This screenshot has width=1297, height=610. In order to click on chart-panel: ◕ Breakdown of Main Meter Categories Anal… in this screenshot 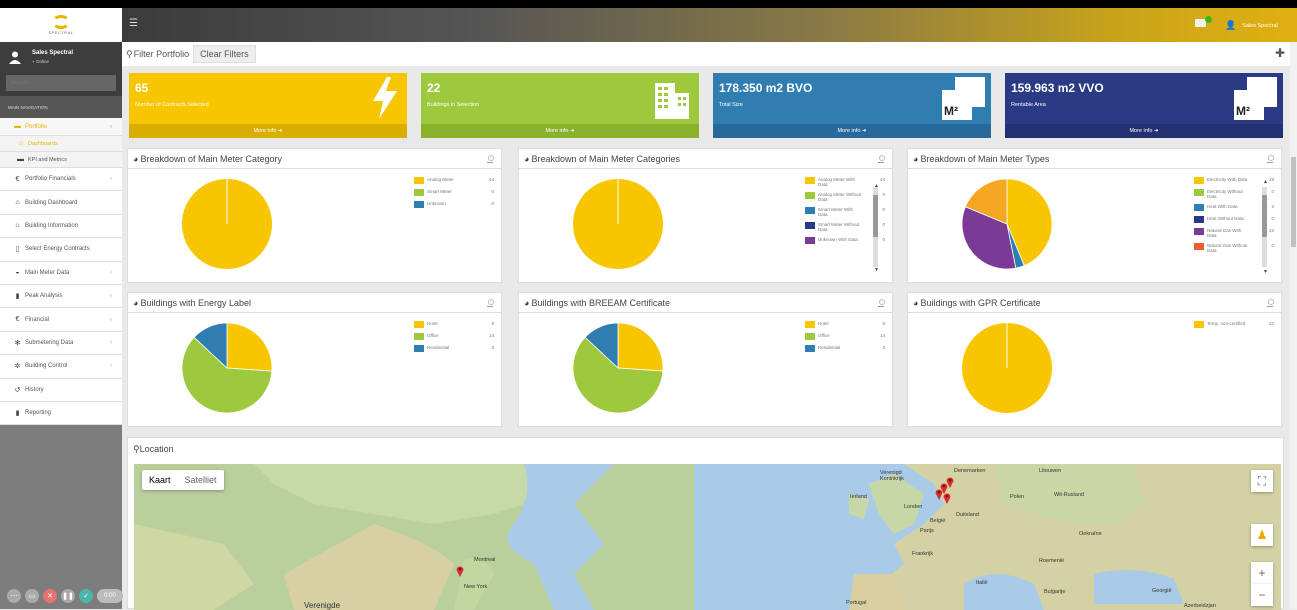, I will do `click(705, 215)`.